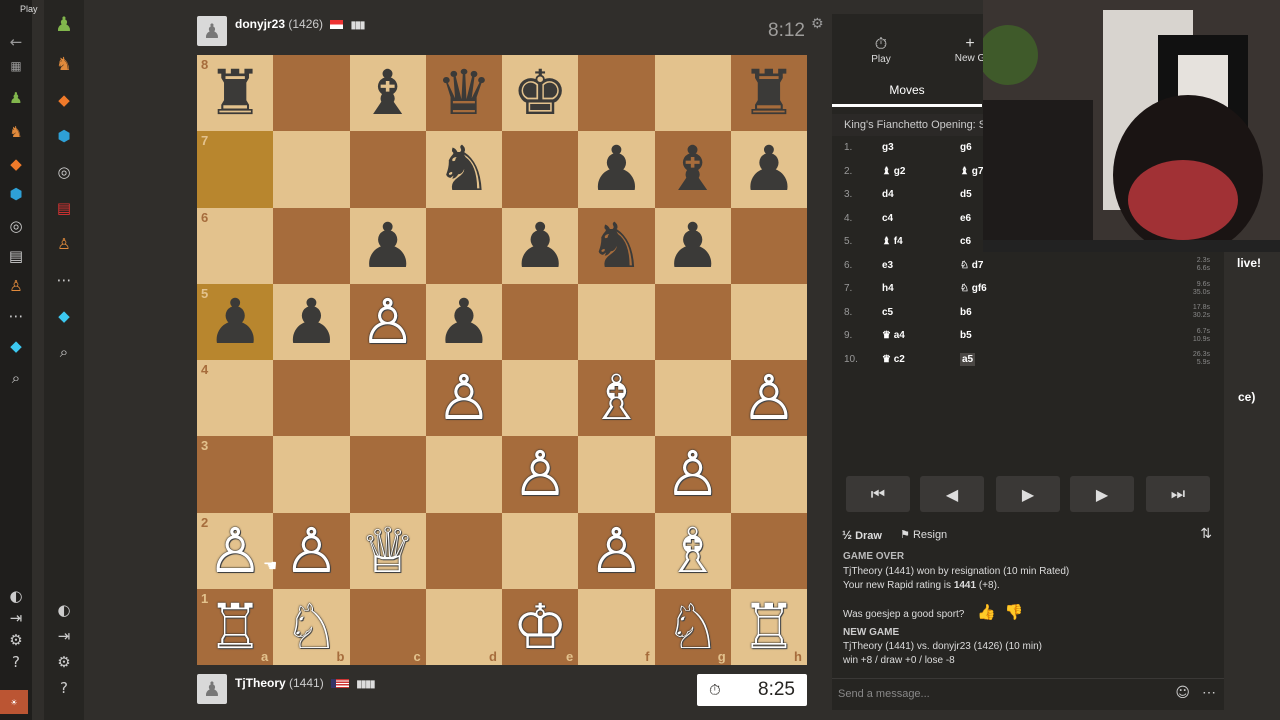 Image resolution: width=1280 pixels, height=720 pixels. What do you see at coordinates (64, 636) in the screenshot?
I see `collapse-icon: ⇥` at bounding box center [64, 636].